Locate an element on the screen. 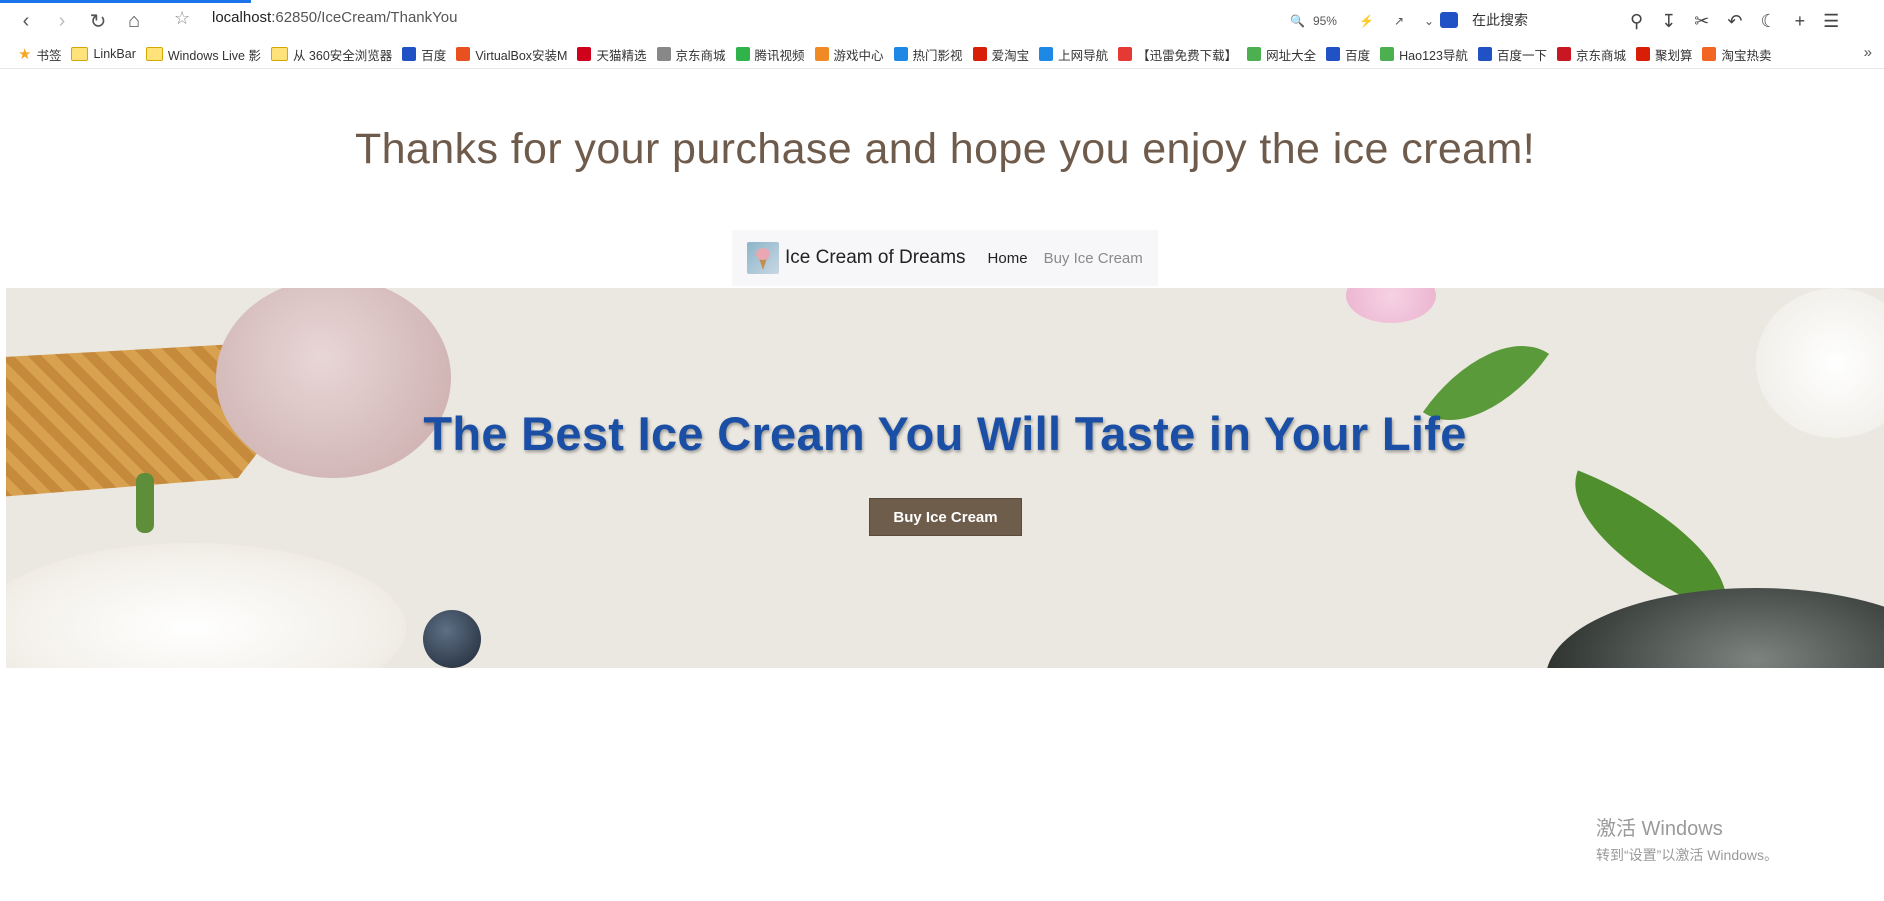 The width and height of the screenshot is (1884, 901). folder-icon is located at coordinates (279, 54).